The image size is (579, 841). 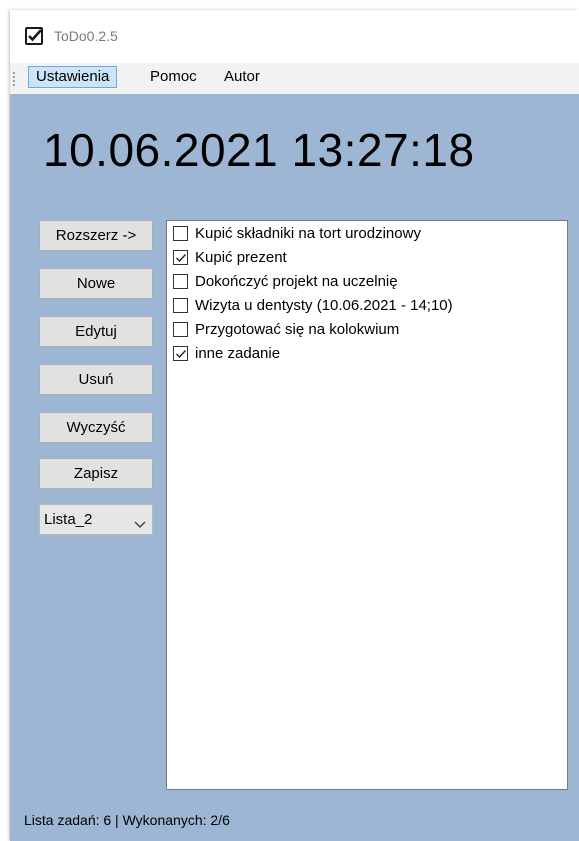 What do you see at coordinates (242, 77) in the screenshot?
I see `menu-autor: Autor` at bounding box center [242, 77].